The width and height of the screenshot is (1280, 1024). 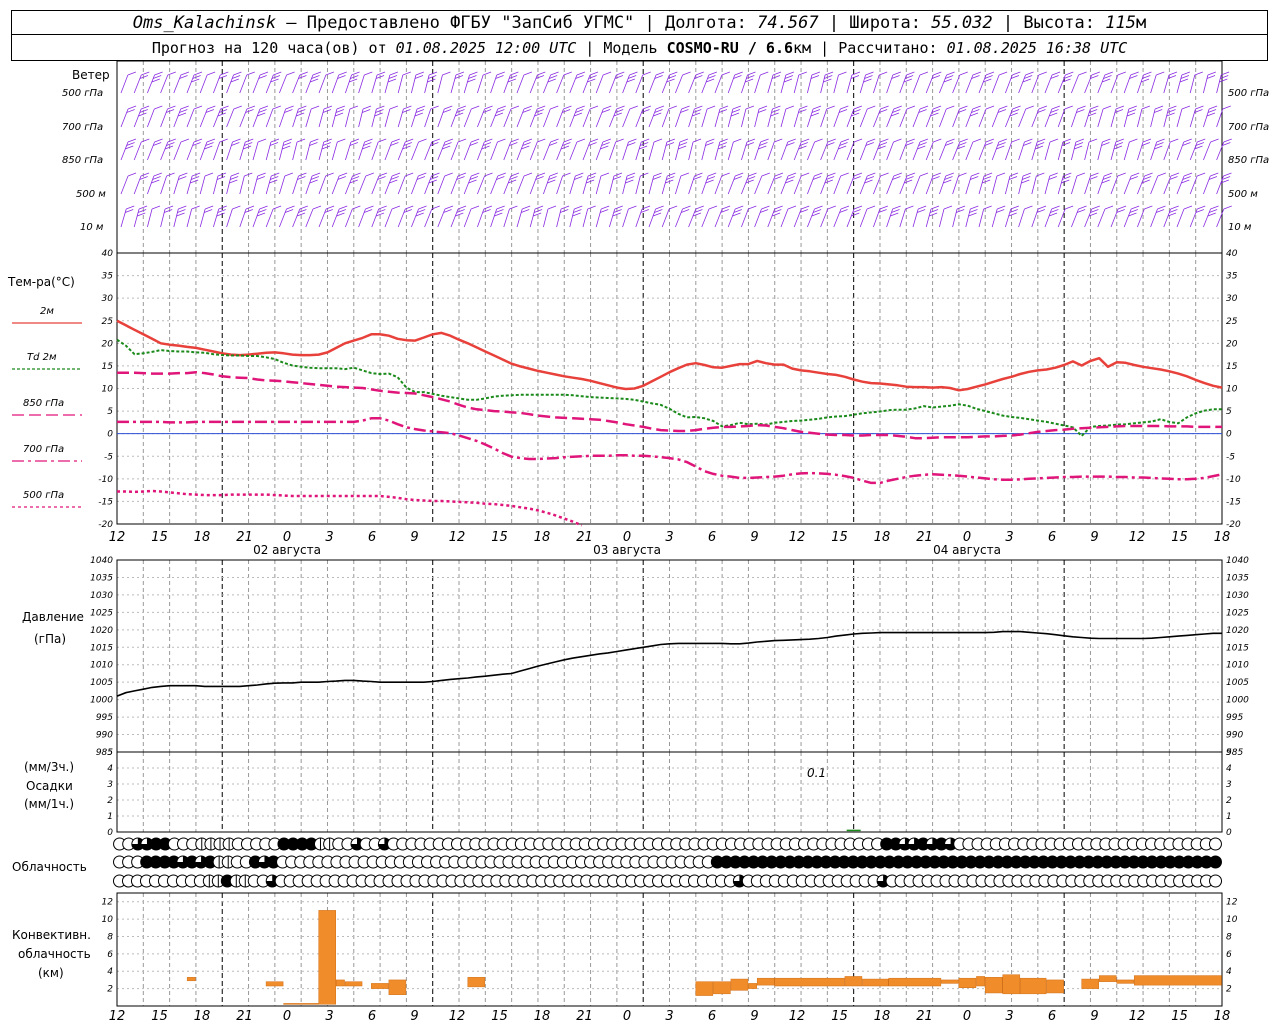 What do you see at coordinates (108, 367) in the screenshot?
I see `temp-tick-label: 15` at bounding box center [108, 367].